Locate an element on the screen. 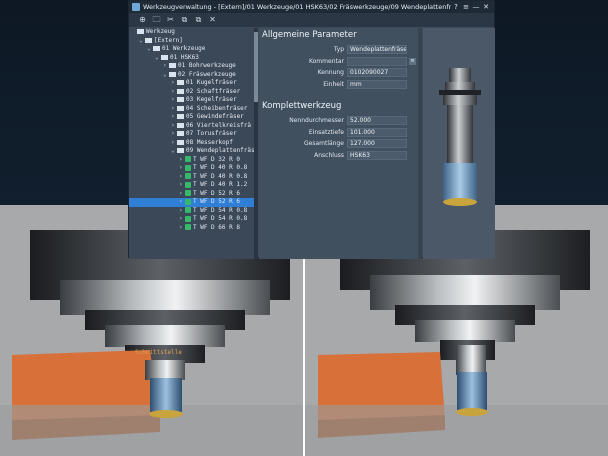  tree-folder-item: › 05 Gewindefräser is located at coordinates (191, 117).